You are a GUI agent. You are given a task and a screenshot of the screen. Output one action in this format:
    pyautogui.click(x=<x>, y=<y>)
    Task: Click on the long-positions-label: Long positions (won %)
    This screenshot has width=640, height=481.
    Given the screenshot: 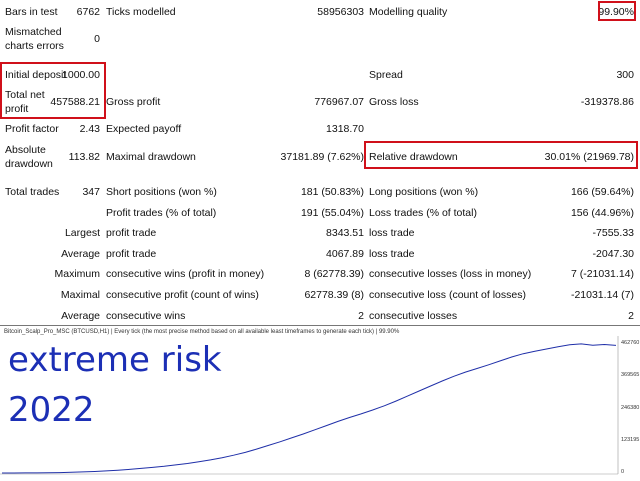 What is the action you would take?
    pyautogui.click(x=424, y=192)
    